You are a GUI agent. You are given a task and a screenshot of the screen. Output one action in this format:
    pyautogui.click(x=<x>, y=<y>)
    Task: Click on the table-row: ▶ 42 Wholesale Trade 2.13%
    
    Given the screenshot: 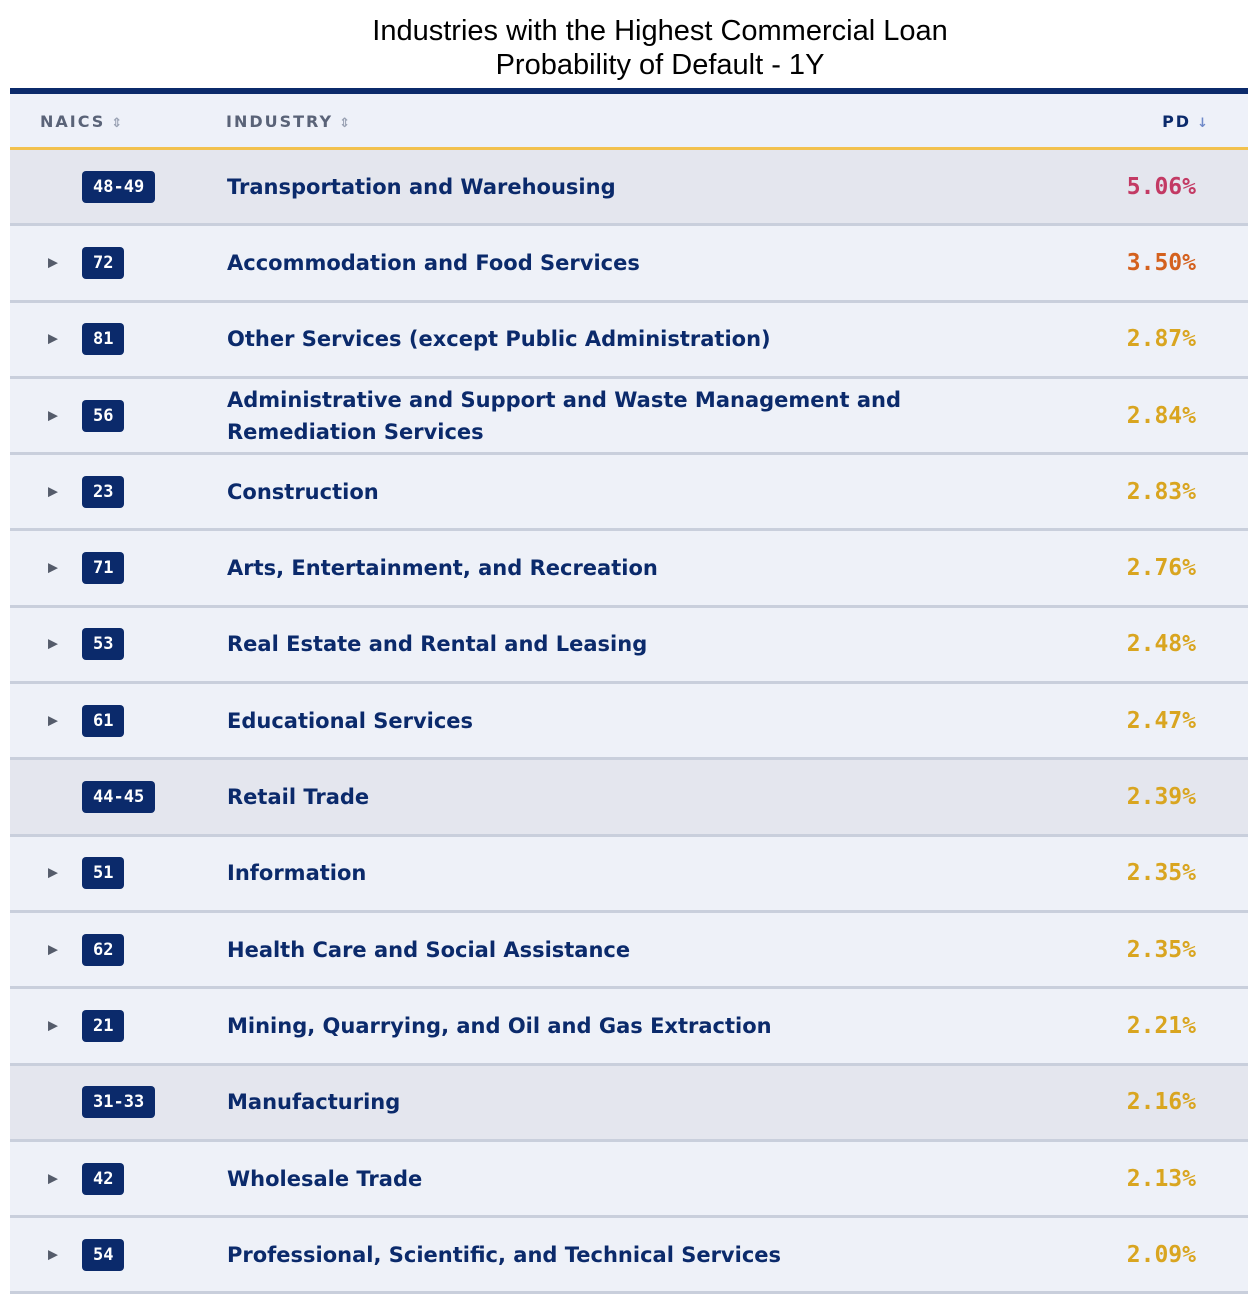 What is the action you would take?
    pyautogui.click(x=629, y=1180)
    